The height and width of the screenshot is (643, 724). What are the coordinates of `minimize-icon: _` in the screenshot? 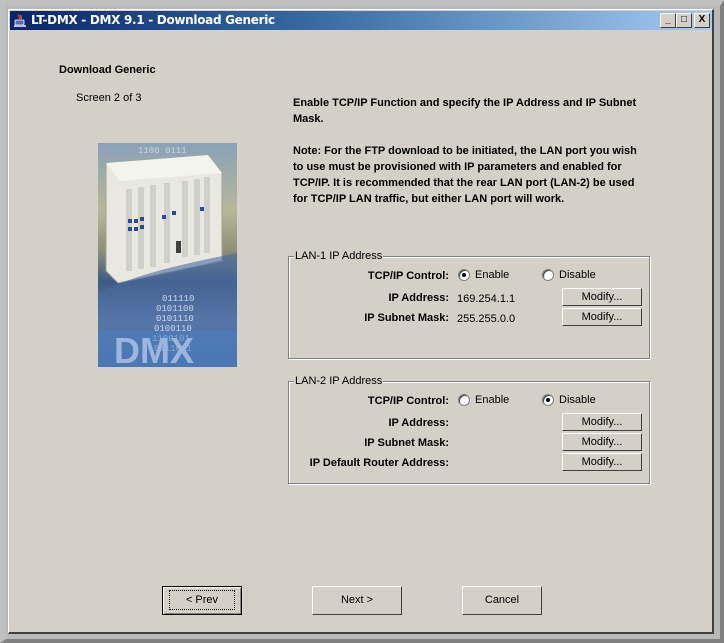 It's located at (668, 19).